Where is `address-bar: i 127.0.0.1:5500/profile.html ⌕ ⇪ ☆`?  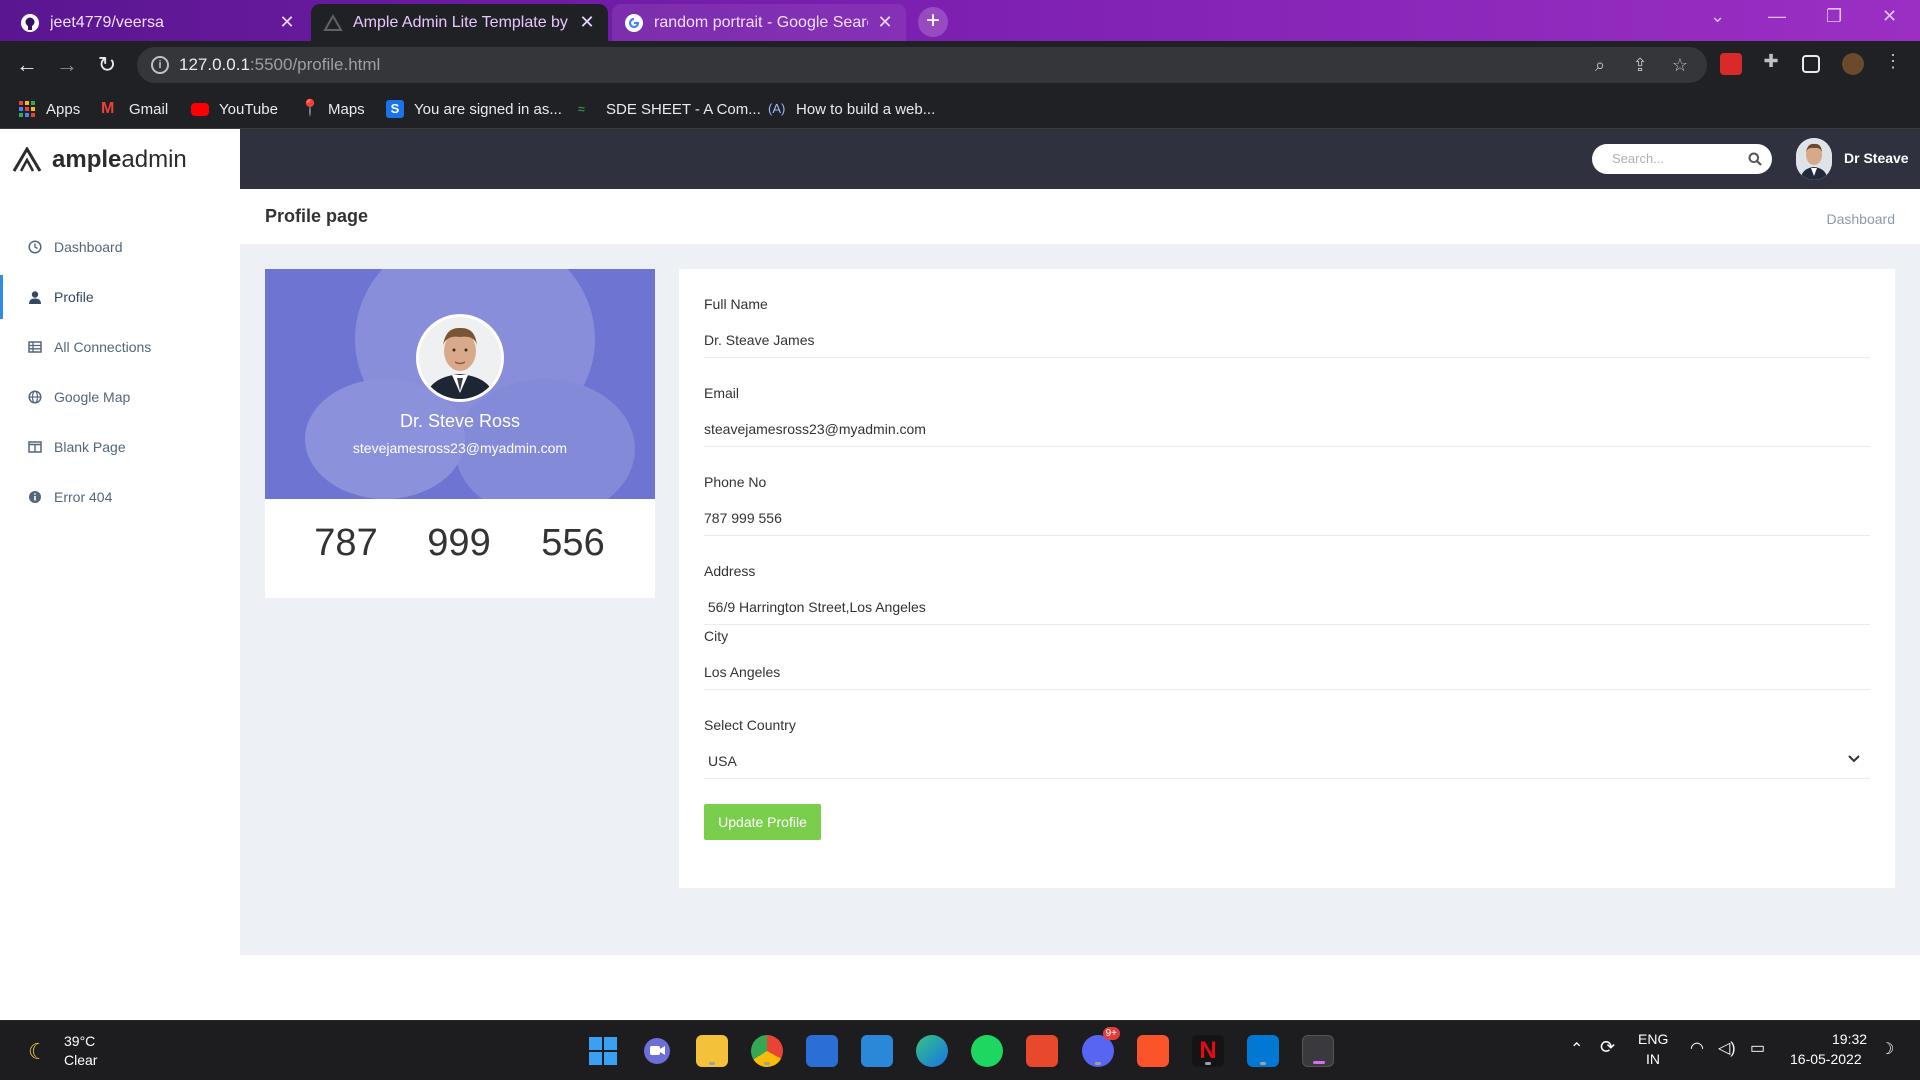 address-bar: i 127.0.0.1:5500/profile.html ⌕ ⇪ ☆ is located at coordinates (922, 65).